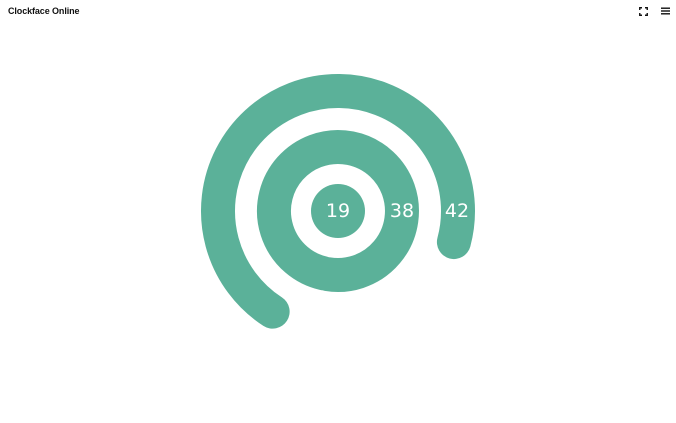  I want to click on hours-value: 19, so click(338, 211).